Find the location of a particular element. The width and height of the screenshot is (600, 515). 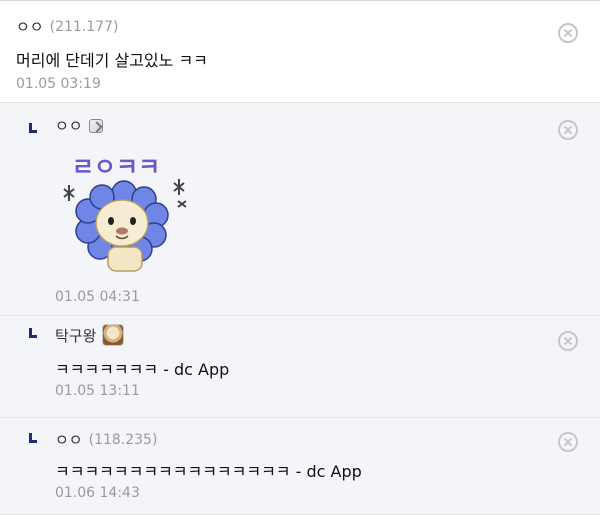

comment-header: 탁구왕 is located at coordinates (90, 335).